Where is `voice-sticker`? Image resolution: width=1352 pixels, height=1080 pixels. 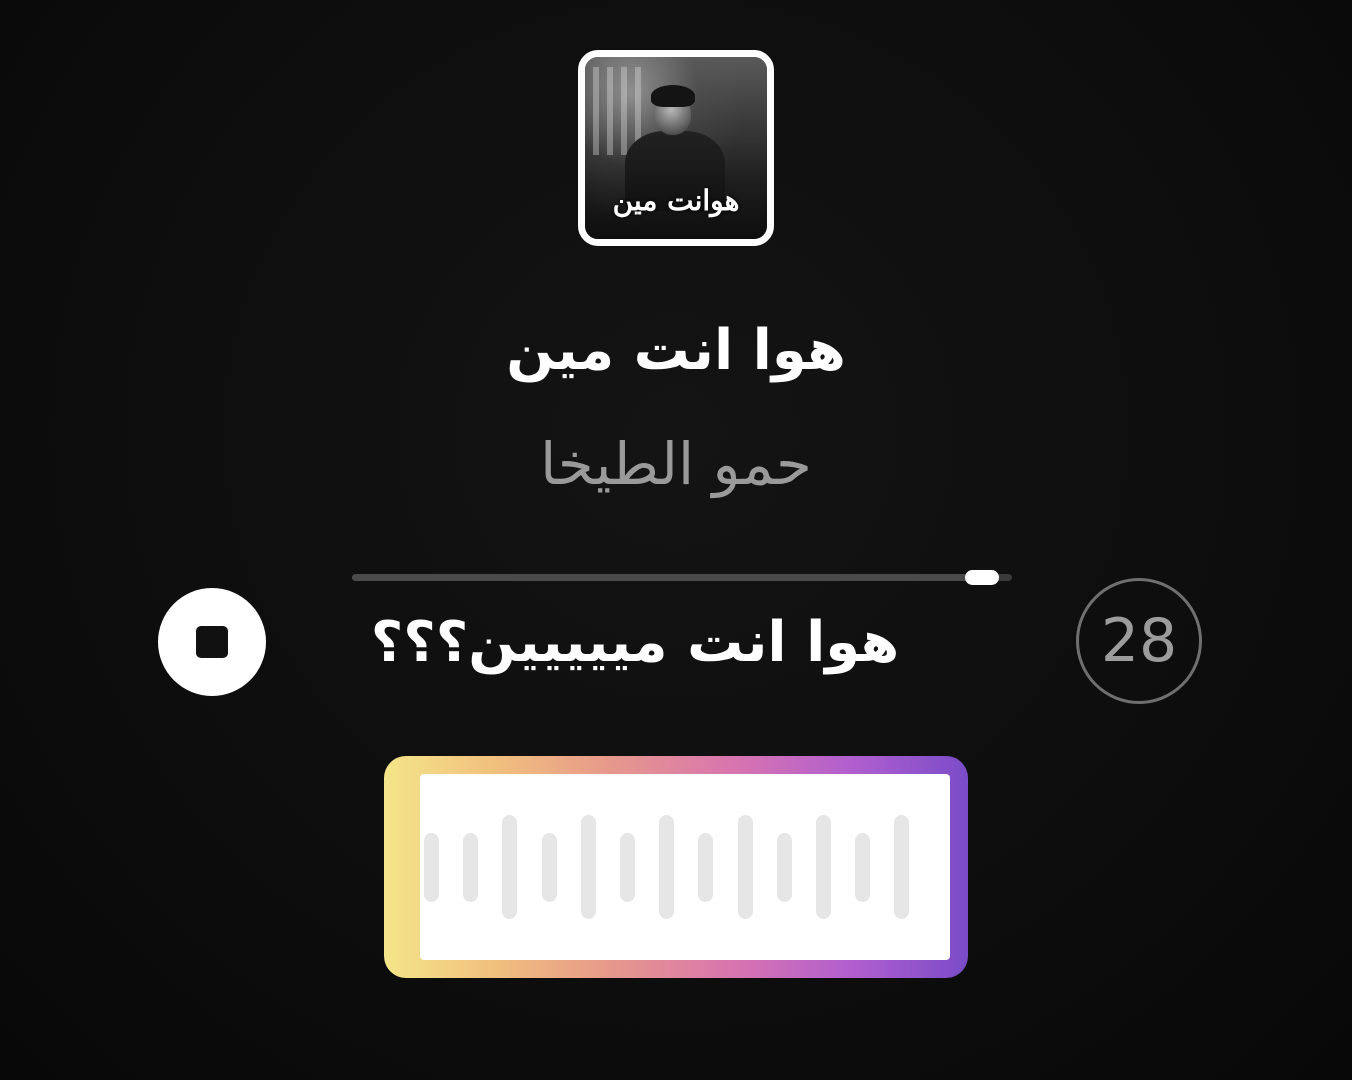 voice-sticker is located at coordinates (676, 867).